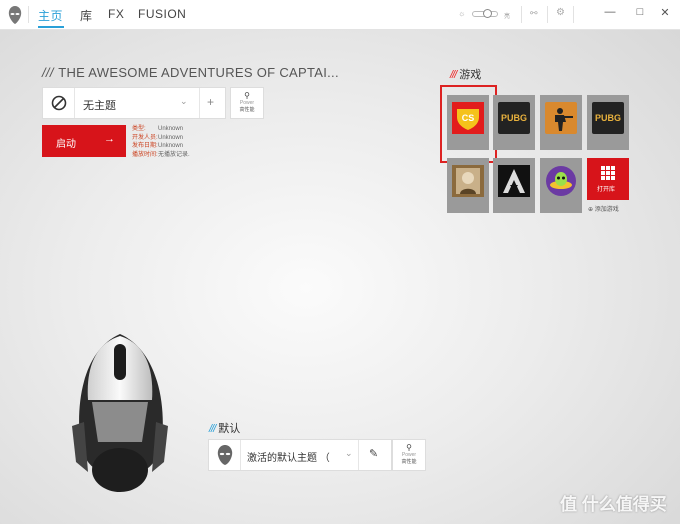 The image size is (680, 524). I want to click on add-game-icon: ⊕, so click(591, 210).